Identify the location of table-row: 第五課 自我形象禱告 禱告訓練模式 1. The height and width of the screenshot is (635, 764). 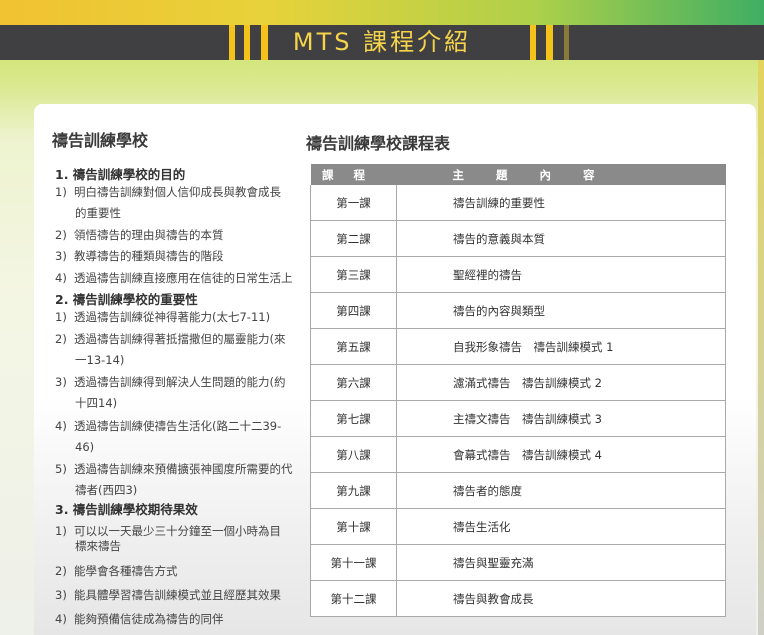
(518, 346).